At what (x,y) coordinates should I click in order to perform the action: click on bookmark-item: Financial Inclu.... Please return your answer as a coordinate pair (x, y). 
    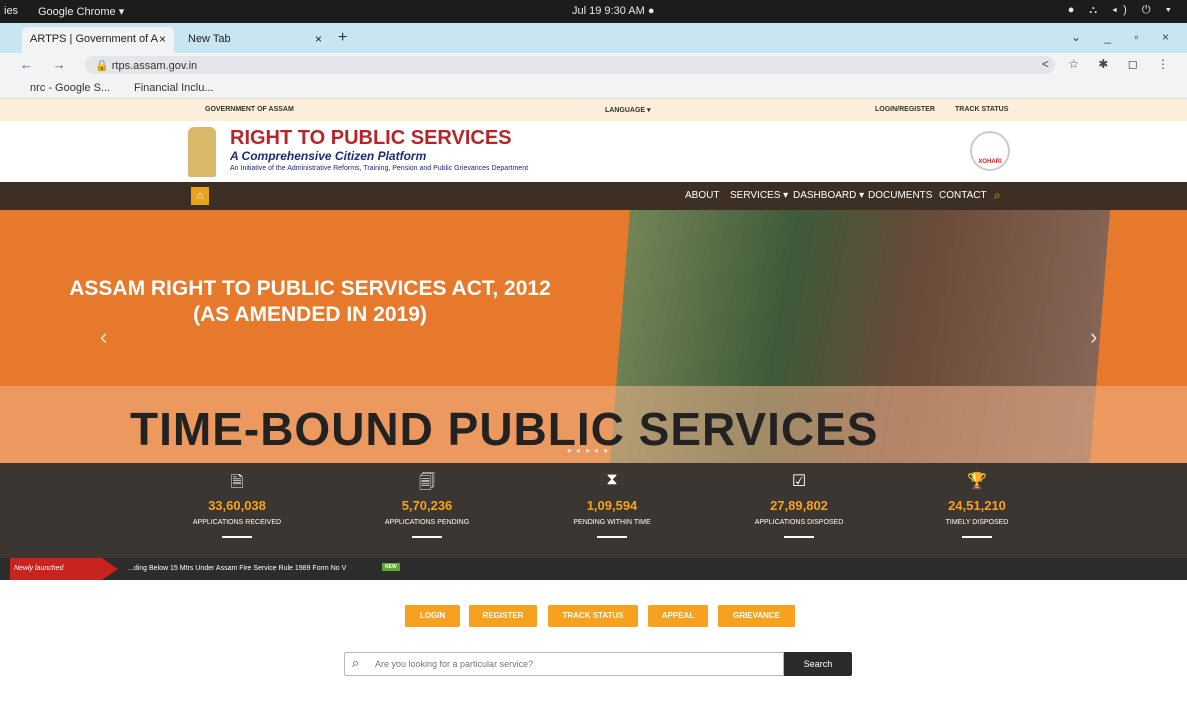
    Looking at the image, I should click on (173, 88).